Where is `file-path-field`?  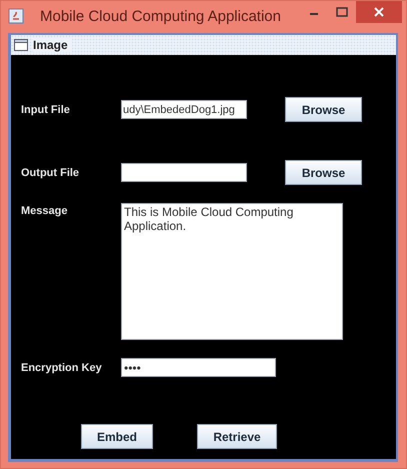 file-path-field is located at coordinates (184, 172).